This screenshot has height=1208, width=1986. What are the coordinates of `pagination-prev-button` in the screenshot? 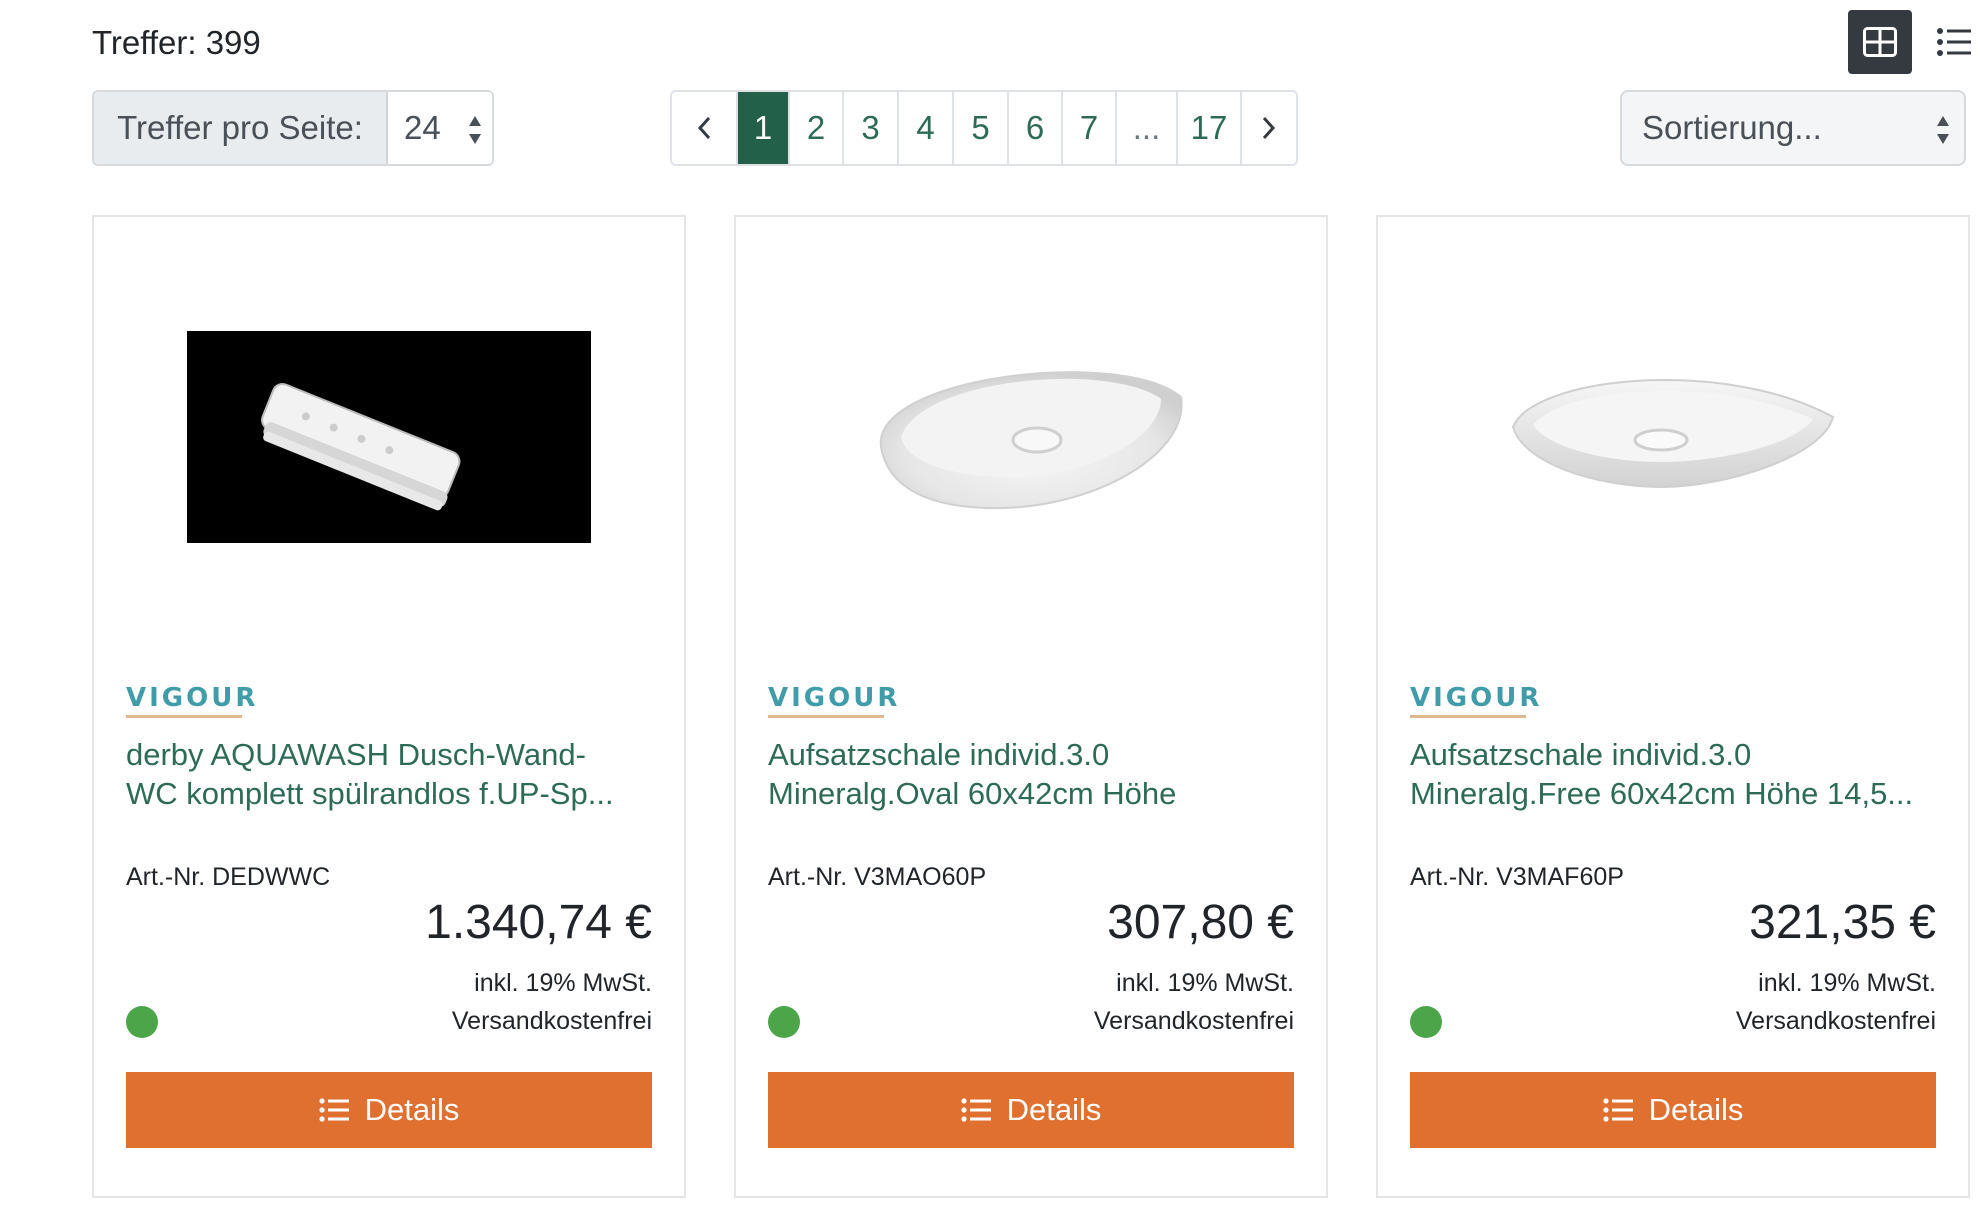 It's located at (705, 128).